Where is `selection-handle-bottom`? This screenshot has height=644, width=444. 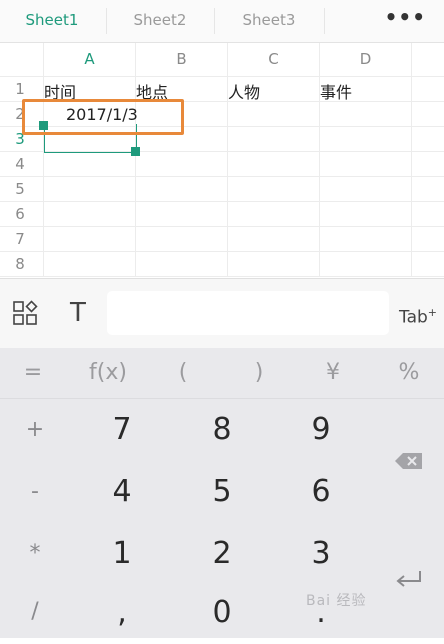 selection-handle-bottom is located at coordinates (135, 151).